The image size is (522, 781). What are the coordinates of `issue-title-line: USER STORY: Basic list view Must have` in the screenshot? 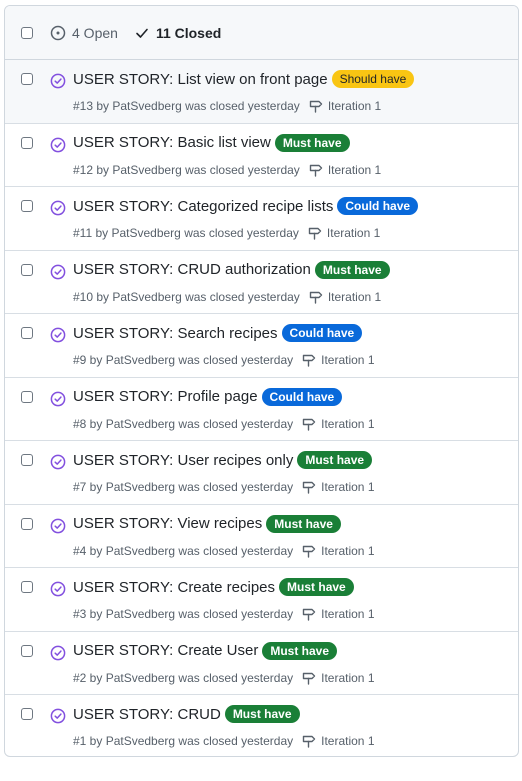 It's located at (291, 142).